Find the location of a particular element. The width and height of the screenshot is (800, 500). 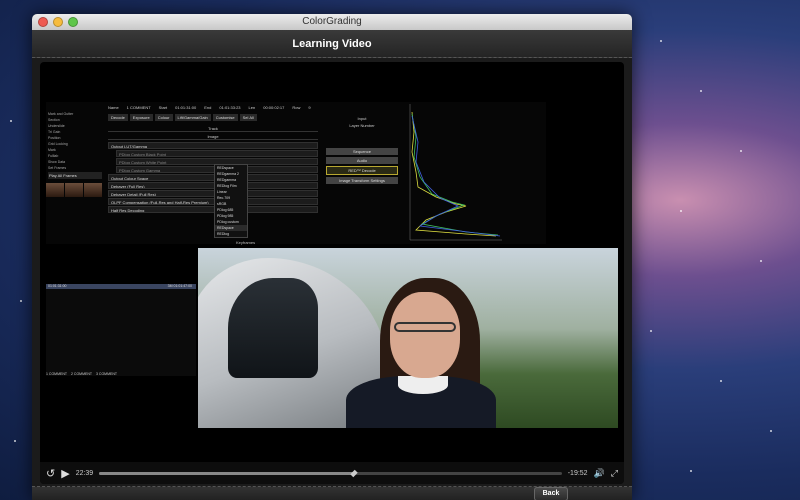

recorded-left-line: Fulllab is located at coordinates (53, 156).